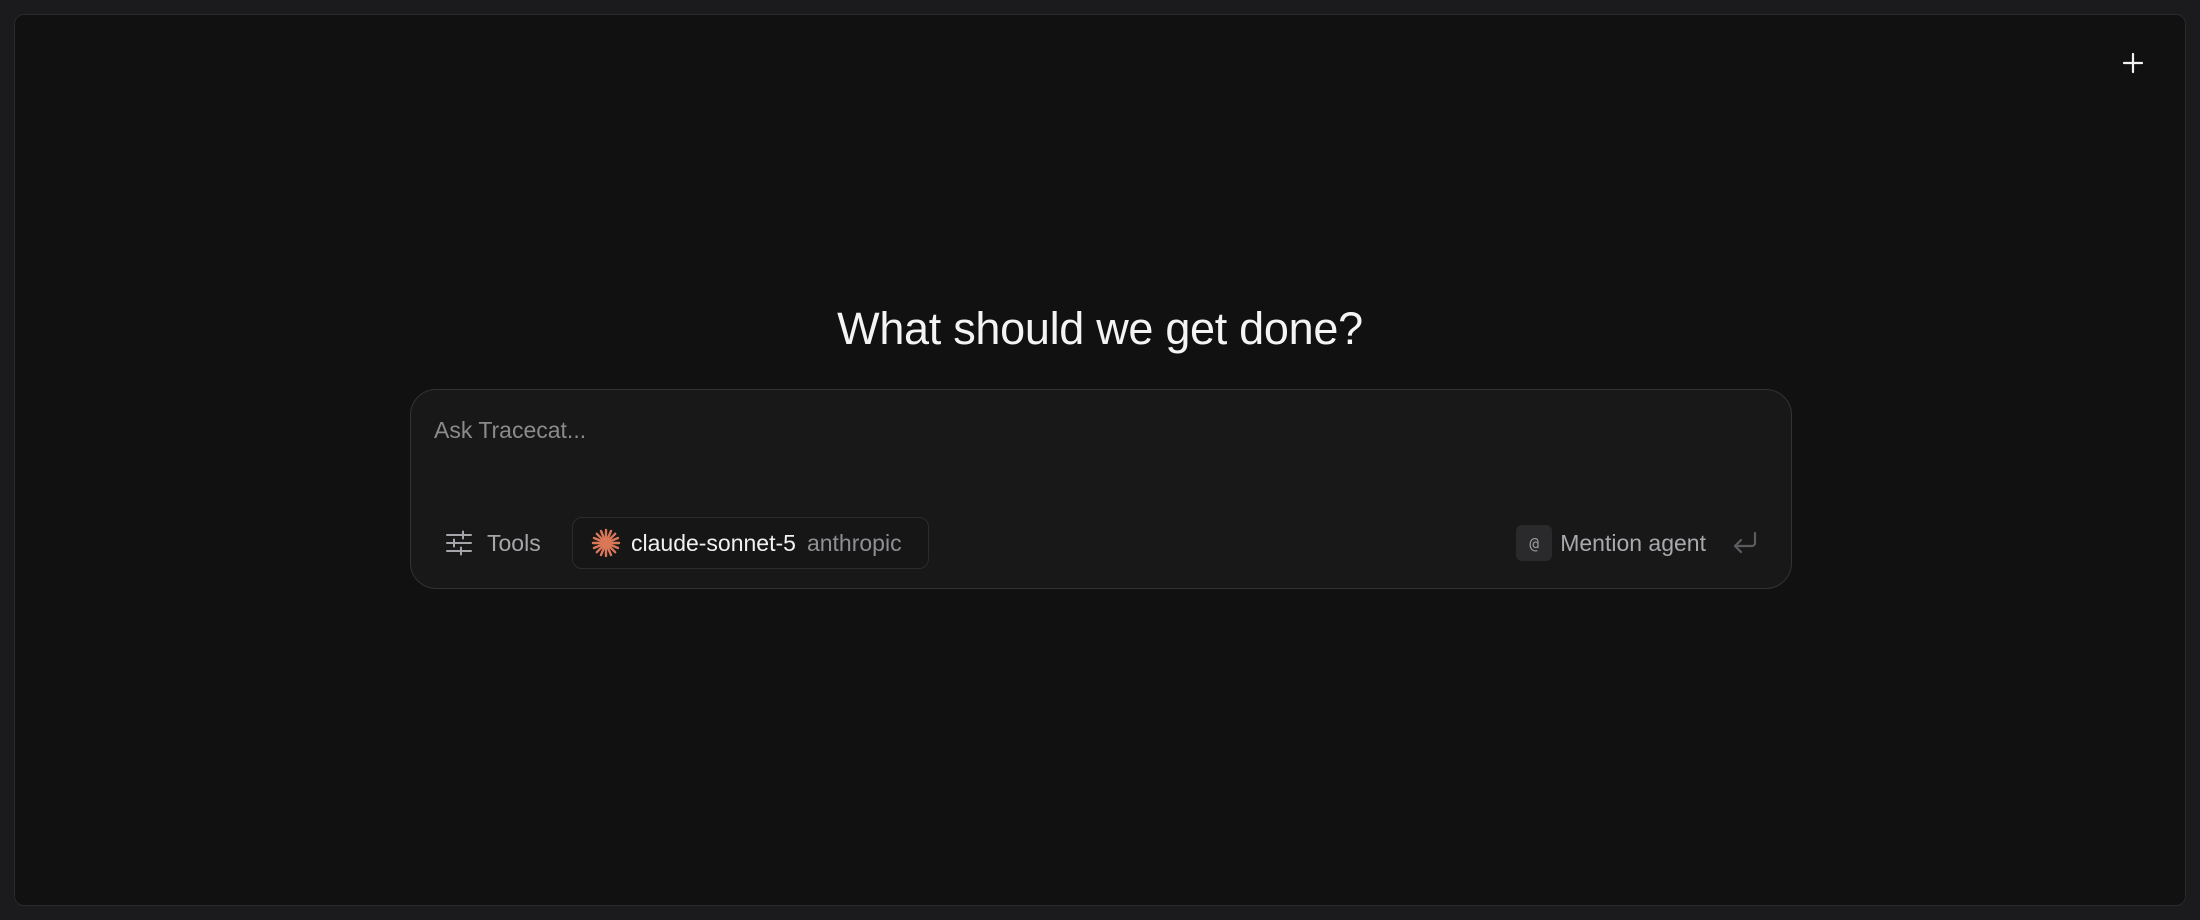 Image resolution: width=2200 pixels, height=920 pixels. I want to click on plus-icon, so click(2133, 63).